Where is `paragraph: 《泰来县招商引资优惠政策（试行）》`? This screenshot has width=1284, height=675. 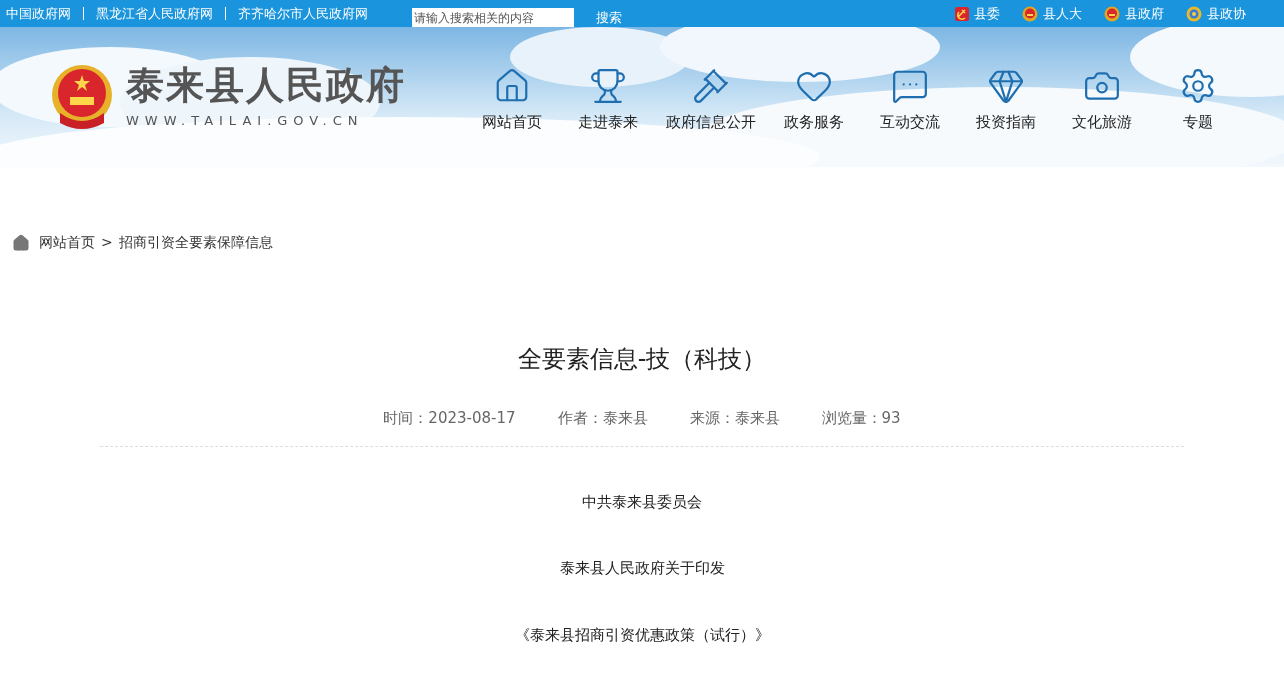
paragraph: 《泰来县招商引资优惠政策（试行）》 is located at coordinates (642, 635).